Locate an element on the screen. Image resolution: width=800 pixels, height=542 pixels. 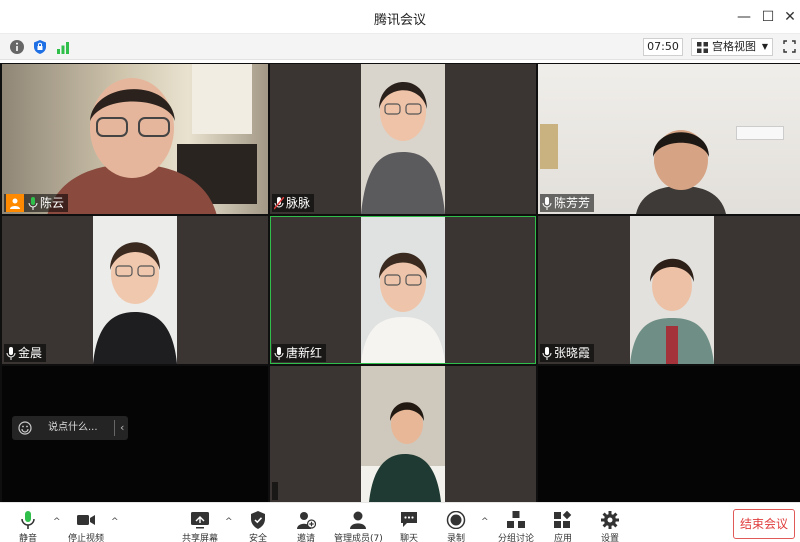
close-button: ✕ is located at coordinates (790, 17).